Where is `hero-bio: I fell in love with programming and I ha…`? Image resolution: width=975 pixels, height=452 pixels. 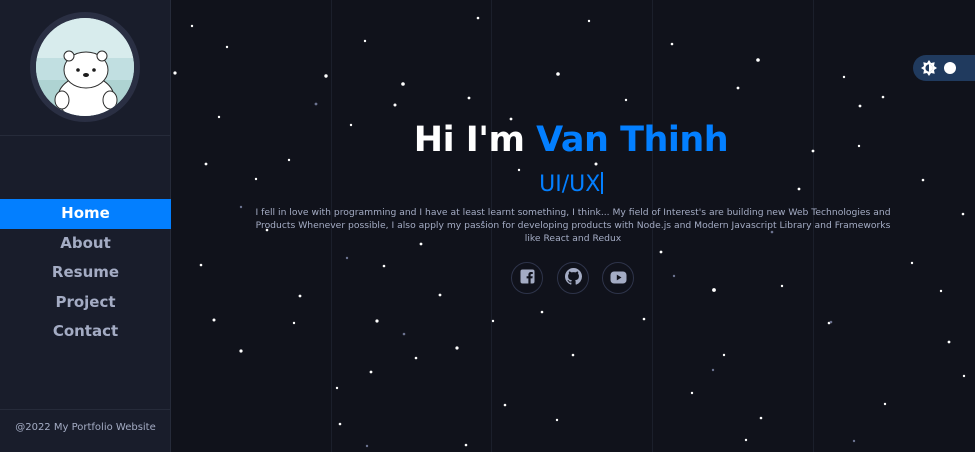
hero-bio: I fell in love with programming and I ha… is located at coordinates (573, 225).